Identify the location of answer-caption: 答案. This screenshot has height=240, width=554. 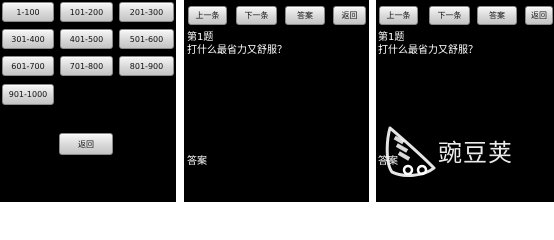
(197, 161).